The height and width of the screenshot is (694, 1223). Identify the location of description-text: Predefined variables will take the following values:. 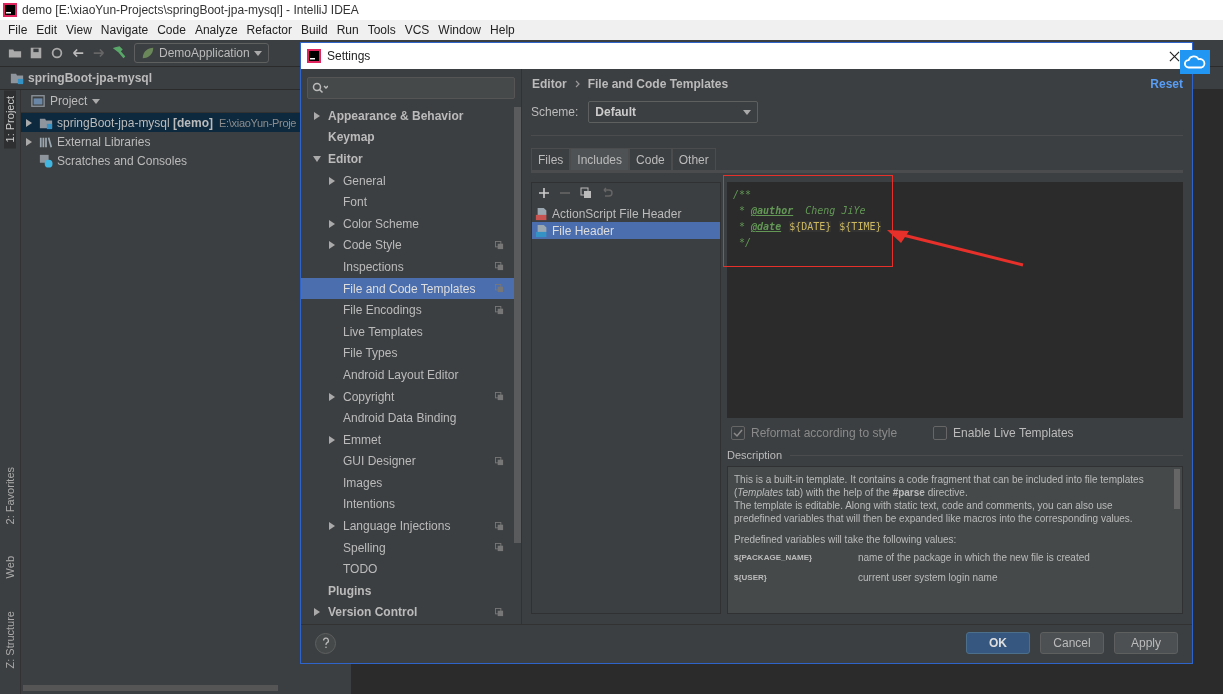
(846, 539).